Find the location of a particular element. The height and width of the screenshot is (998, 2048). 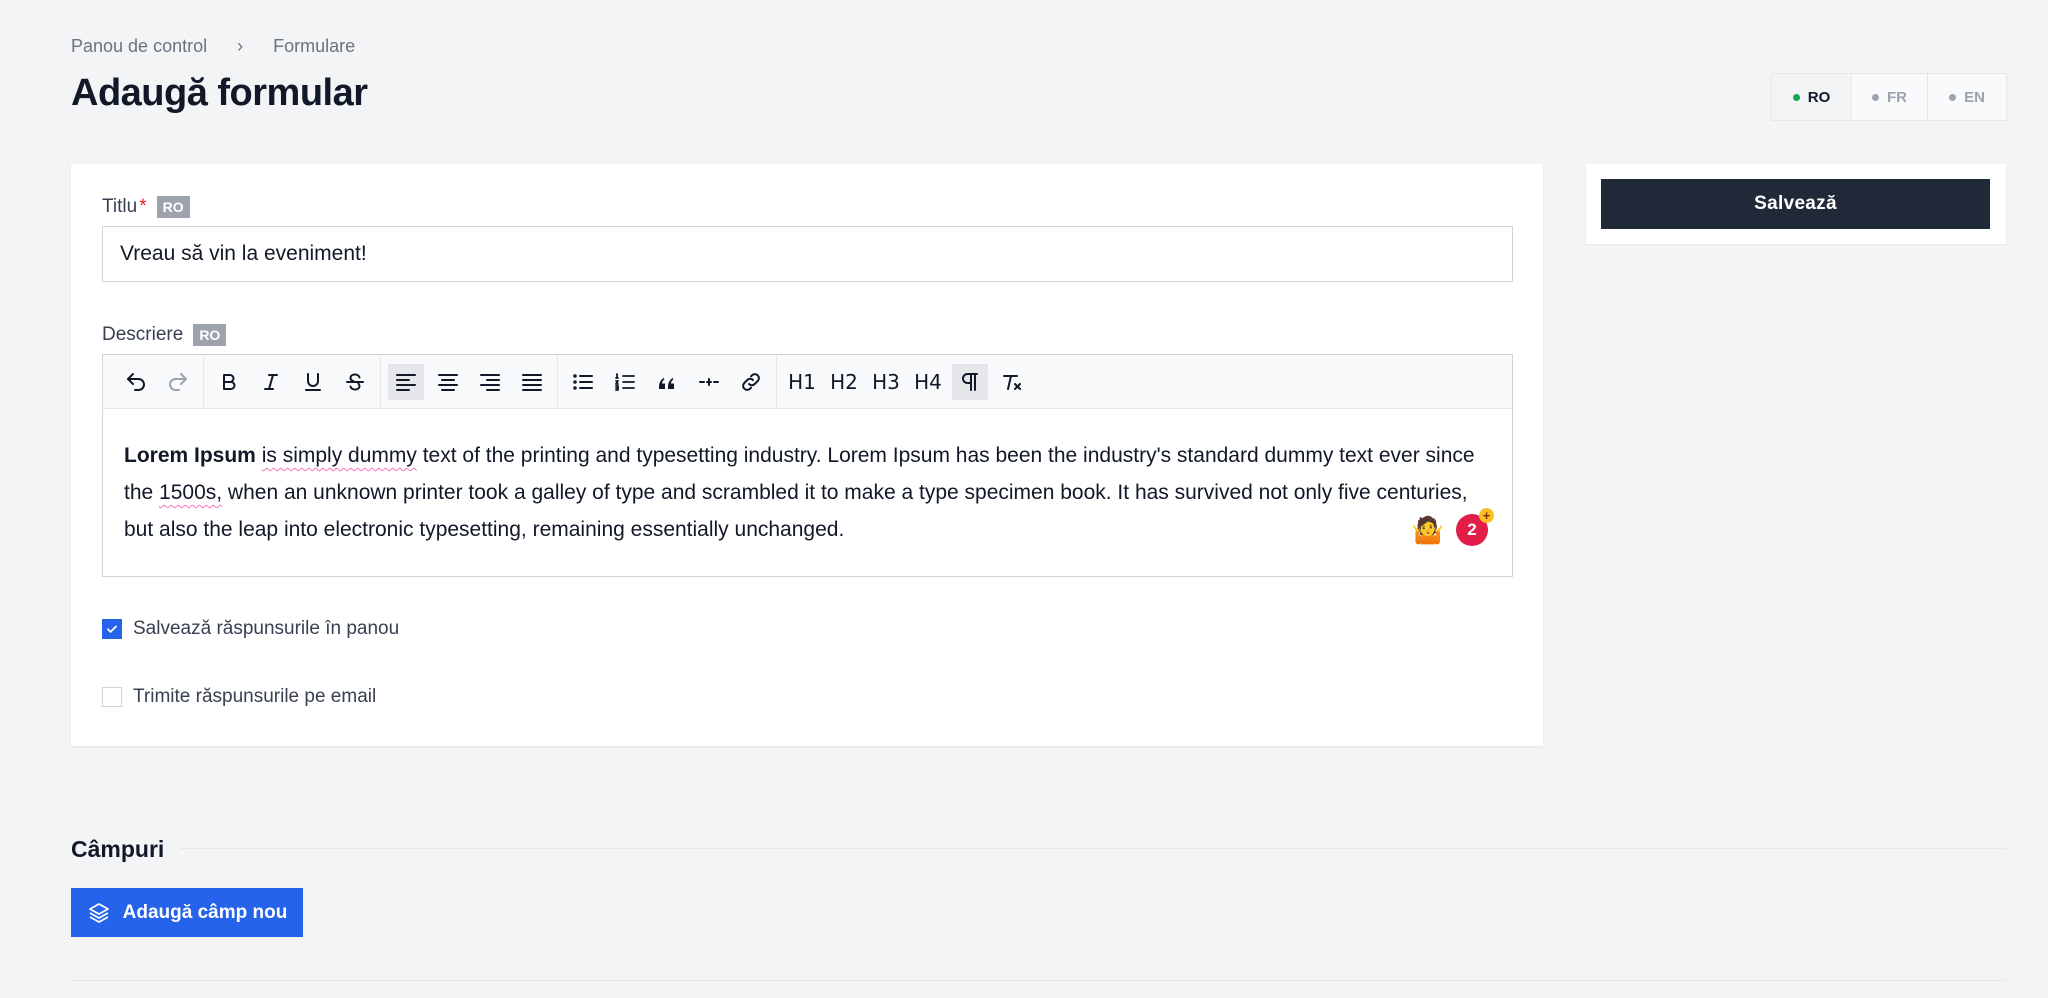

breadcrumb-link-forms: Formulare is located at coordinates (314, 46).